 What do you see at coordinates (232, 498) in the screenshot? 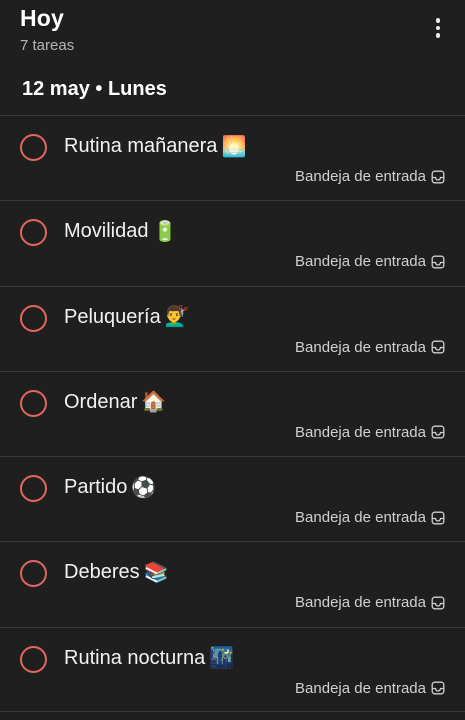
I see `task-item: Partido ⚽ Bandeja de entrada` at bounding box center [232, 498].